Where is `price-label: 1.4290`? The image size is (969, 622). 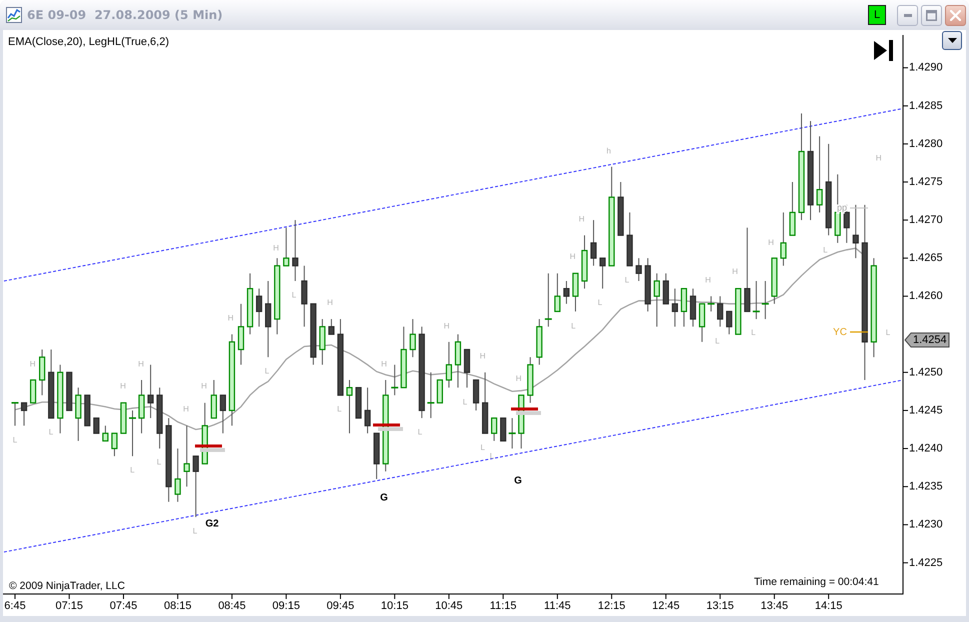
price-label: 1.4290 is located at coordinates (926, 68).